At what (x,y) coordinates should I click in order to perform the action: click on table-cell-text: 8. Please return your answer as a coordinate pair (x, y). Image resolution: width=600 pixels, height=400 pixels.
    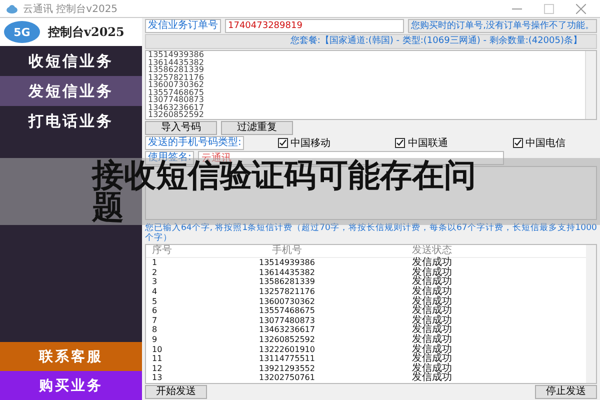
    Looking at the image, I should click on (154, 330).